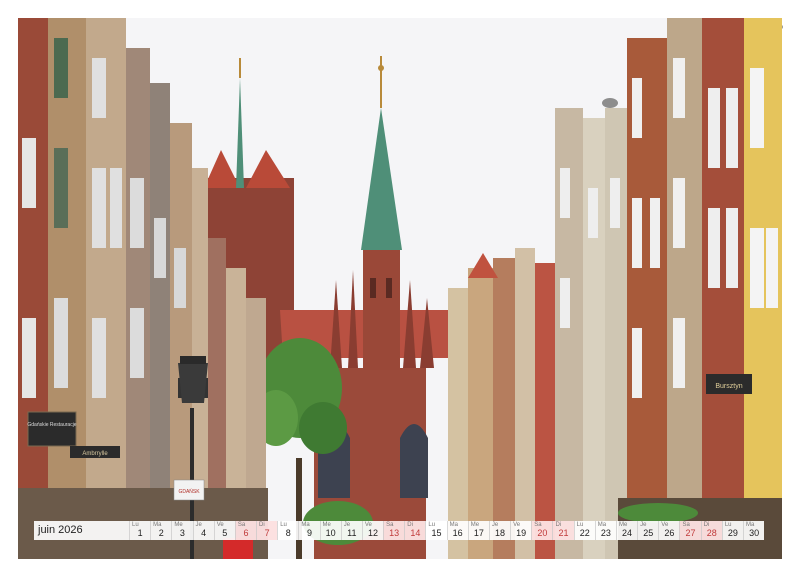  I want to click on calendar-day: Me 24, so click(626, 530).